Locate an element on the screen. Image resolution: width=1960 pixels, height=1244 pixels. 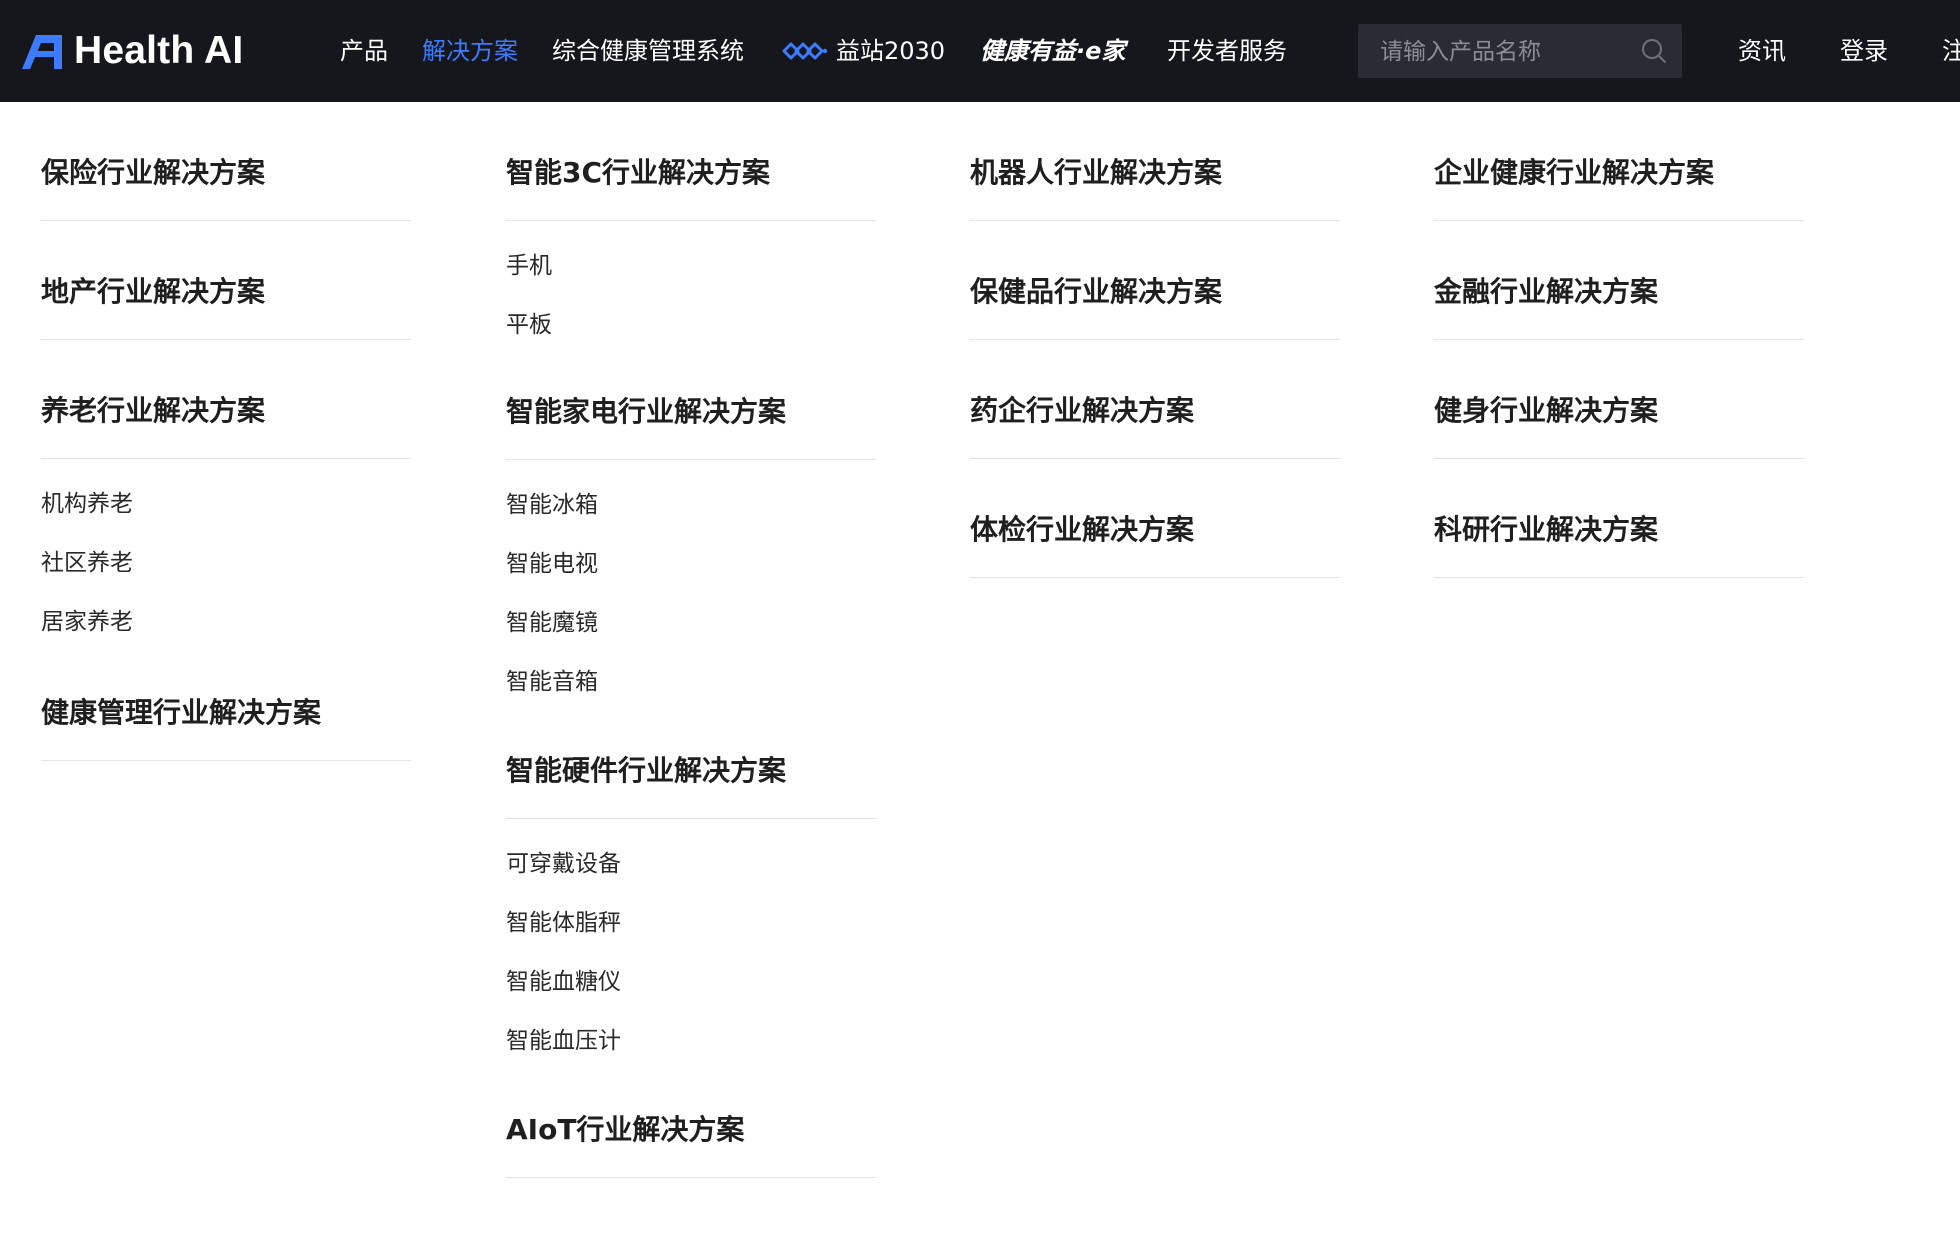
search-box is located at coordinates (1520, 51).